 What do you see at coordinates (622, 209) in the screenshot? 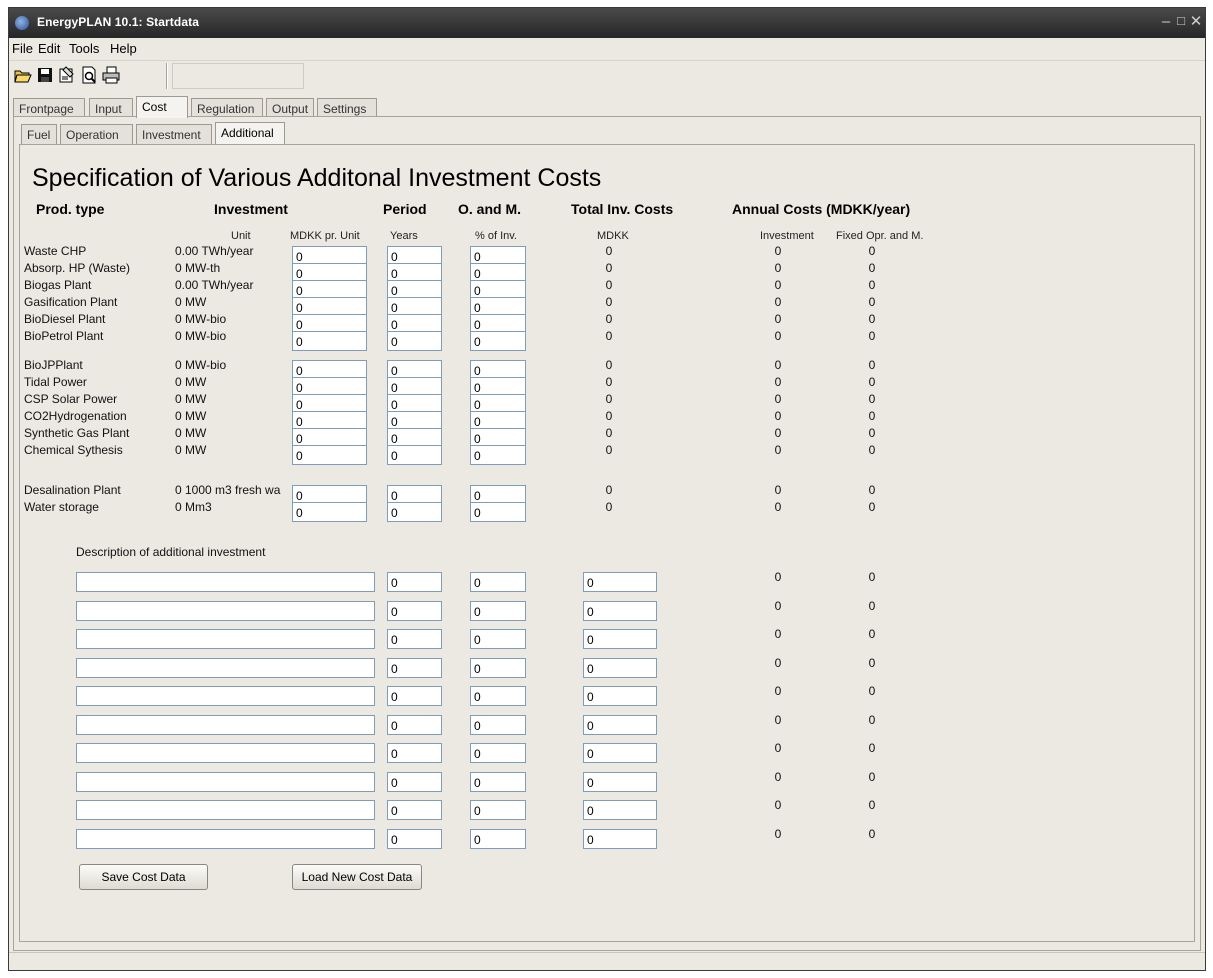
I see `col-header-total: Total Inv. Costs` at bounding box center [622, 209].